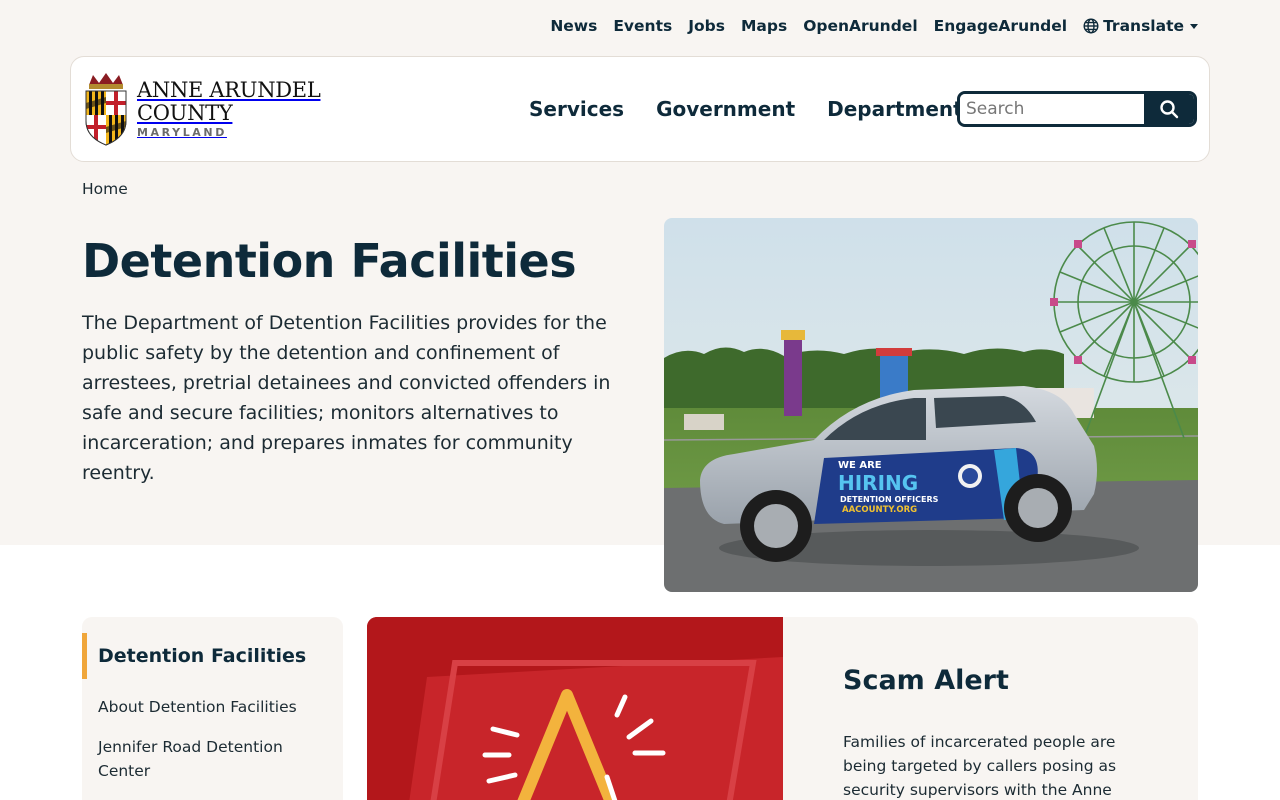  I want to click on utility-link-news: News, so click(573, 26).